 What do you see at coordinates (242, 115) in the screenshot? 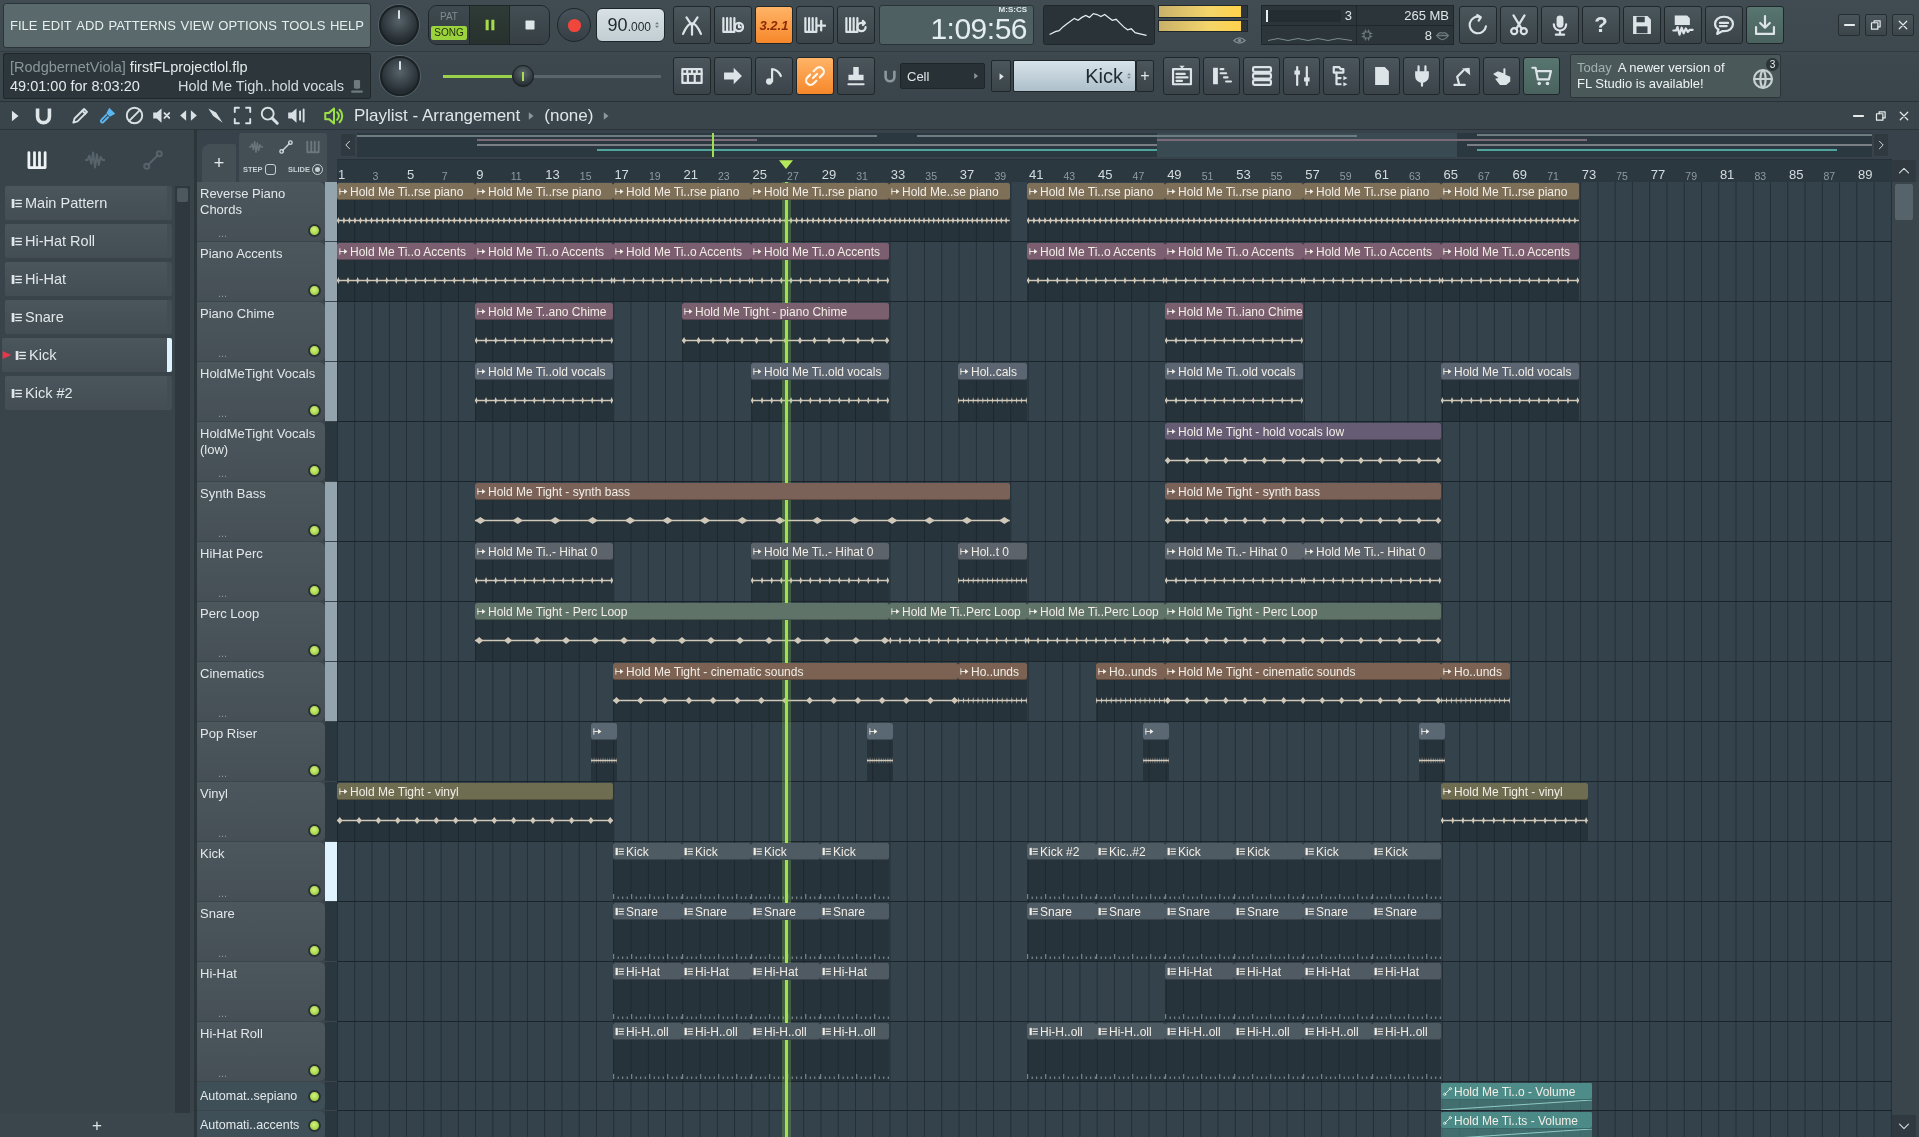
I see `select-tool` at bounding box center [242, 115].